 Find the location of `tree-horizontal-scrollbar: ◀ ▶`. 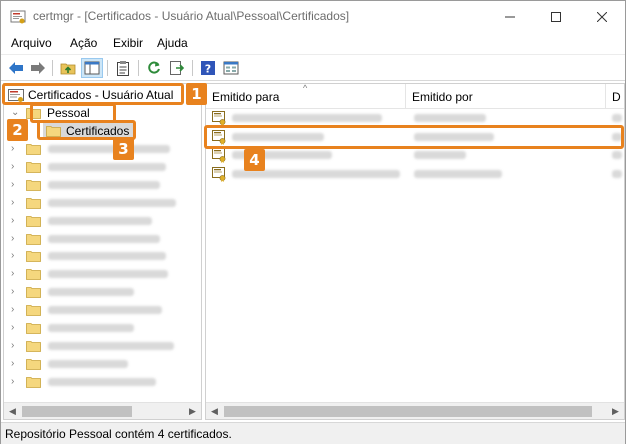

tree-horizontal-scrollbar: ◀ ▶ is located at coordinates (102, 410).